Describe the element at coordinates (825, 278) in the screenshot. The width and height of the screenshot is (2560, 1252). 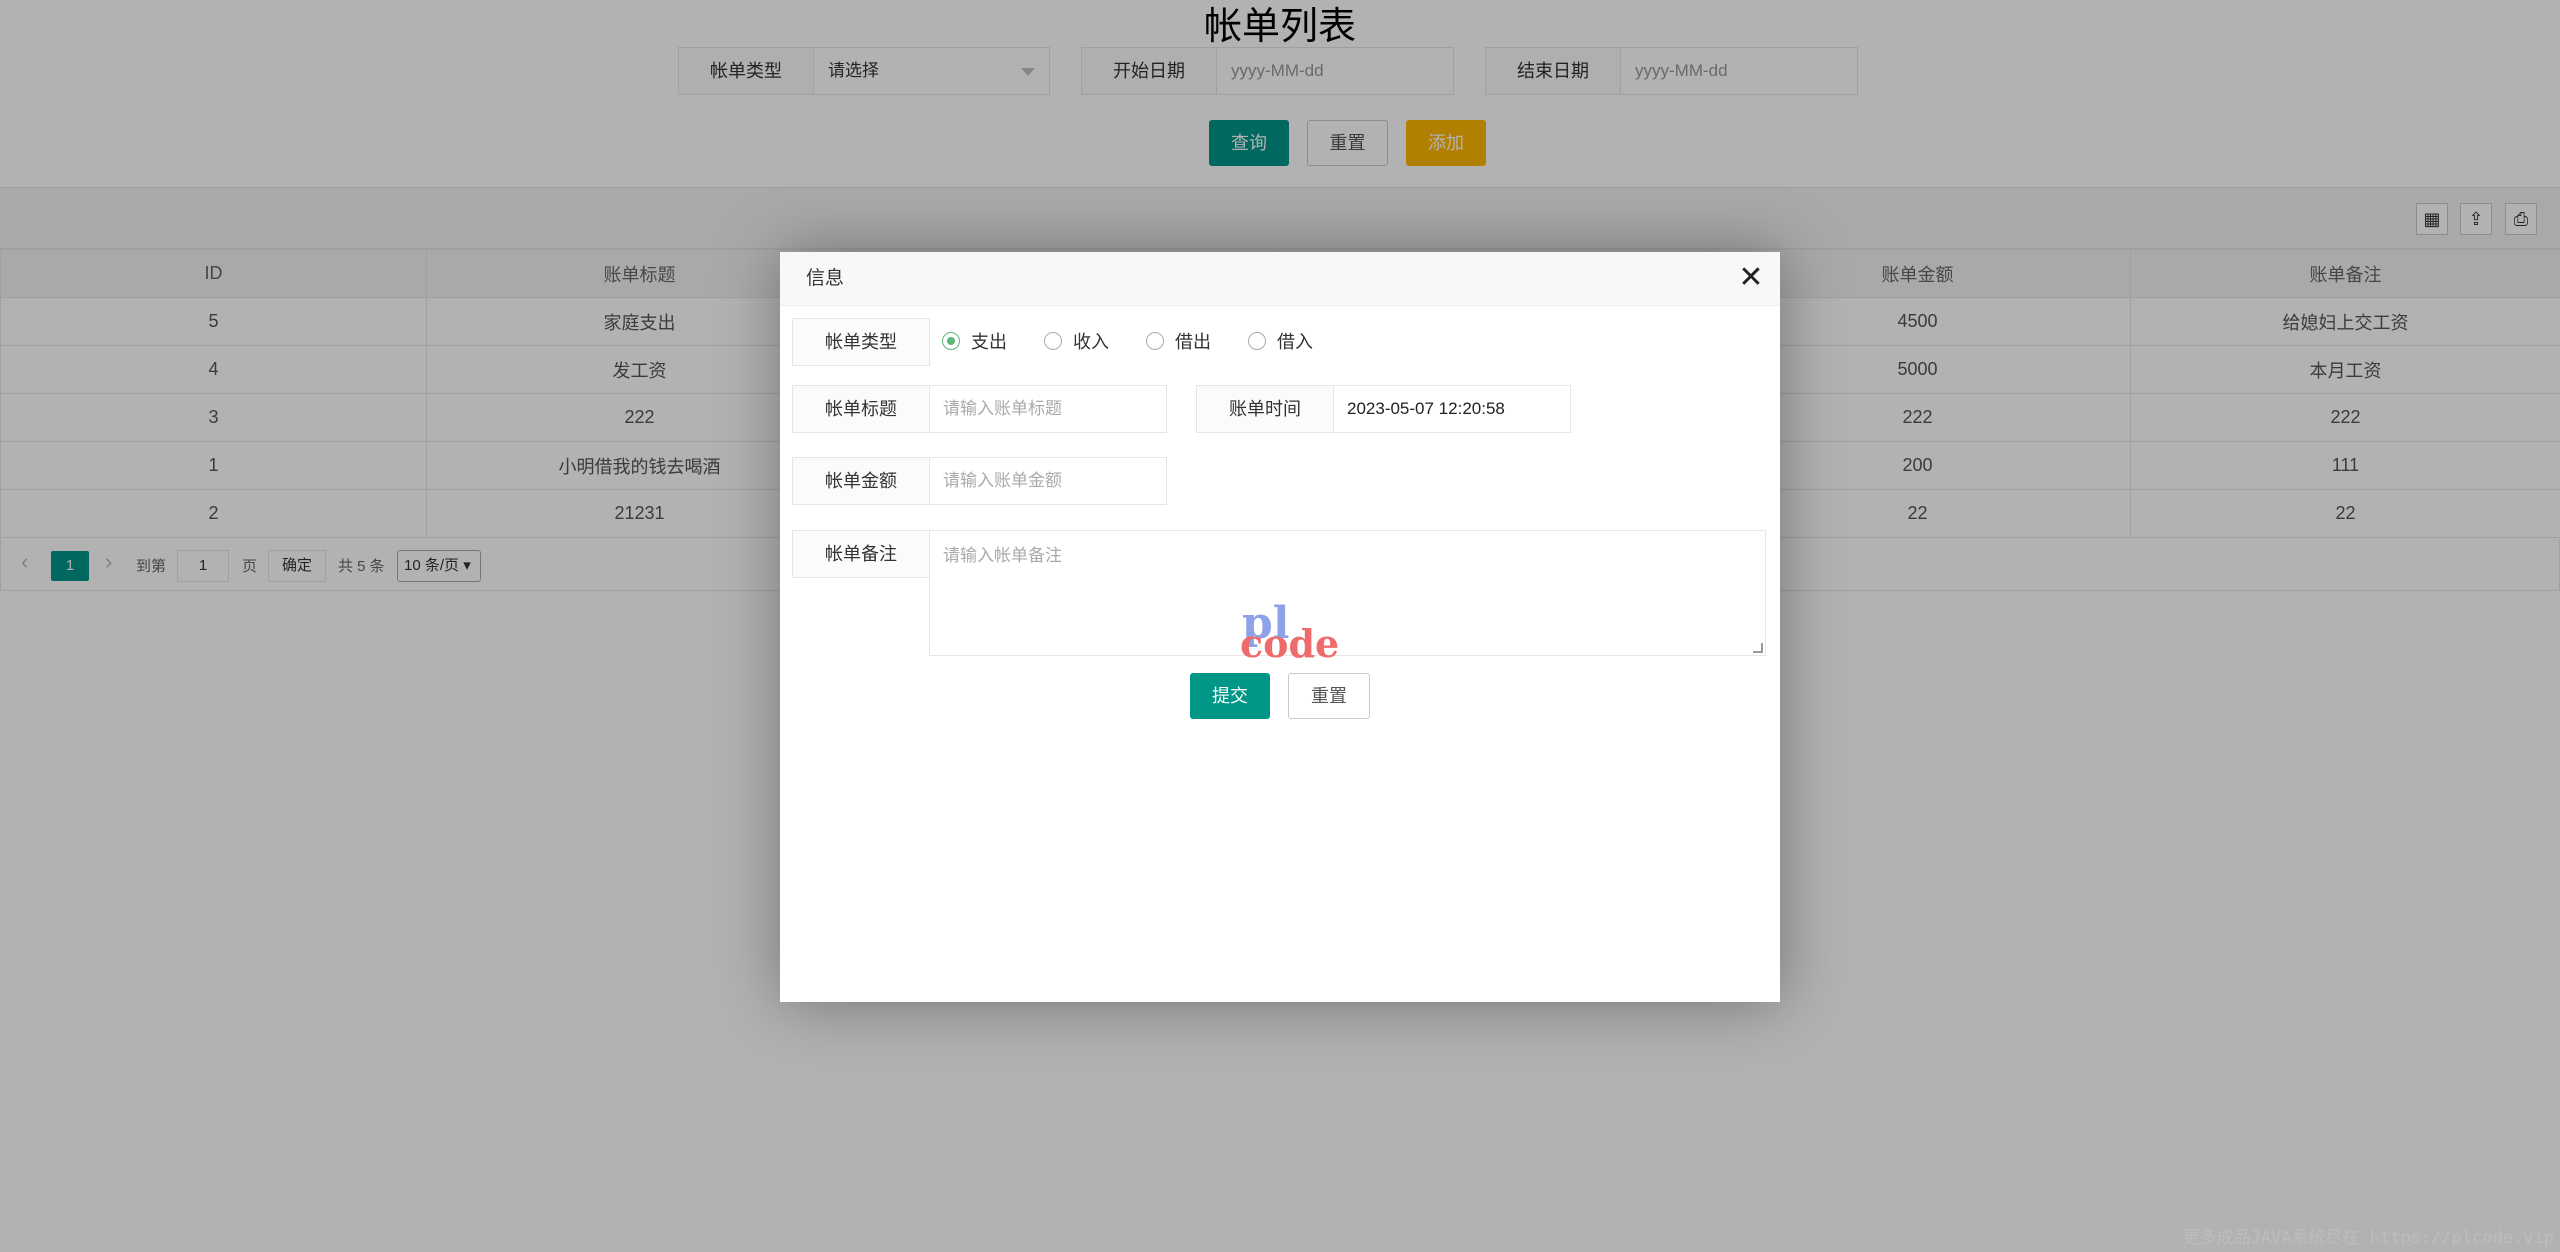
I see `dialog-title: 信息` at that location.